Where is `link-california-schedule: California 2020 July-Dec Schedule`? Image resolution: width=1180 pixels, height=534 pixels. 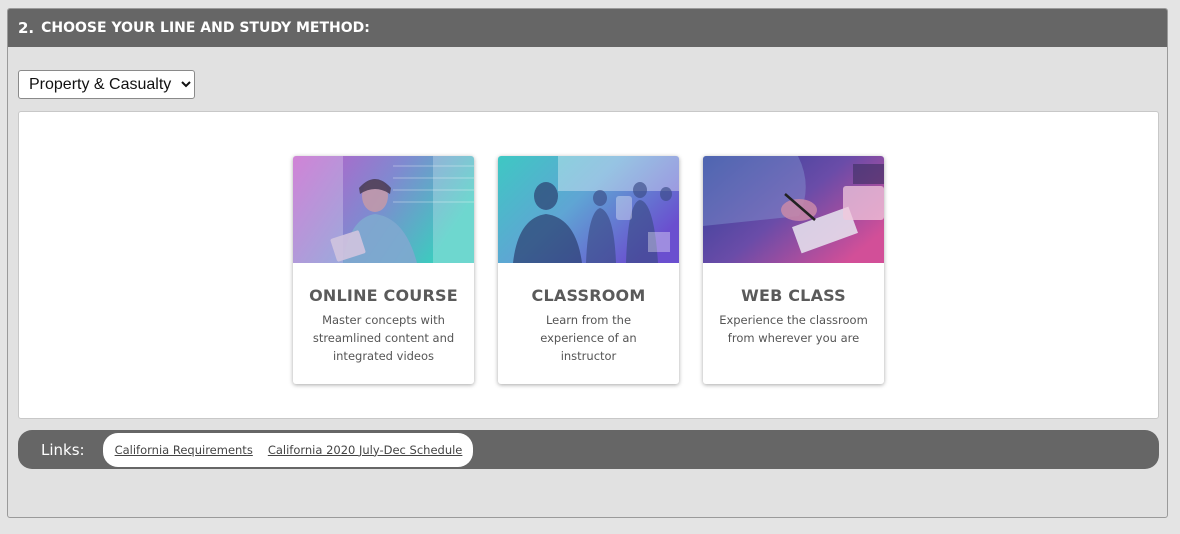 link-california-schedule: California 2020 July-Dec Schedule is located at coordinates (365, 450).